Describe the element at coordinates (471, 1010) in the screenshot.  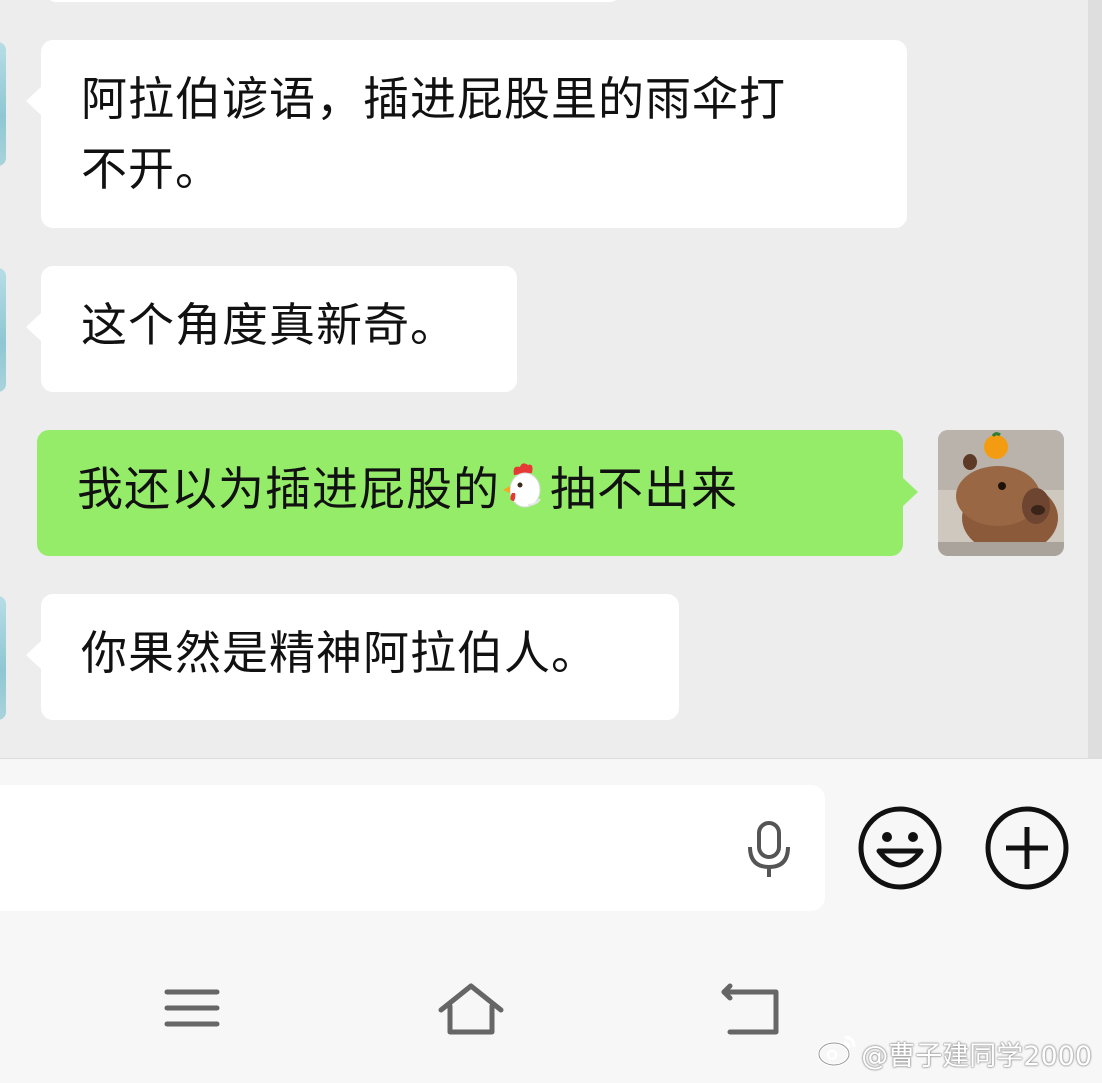
I see `home-icon` at that location.